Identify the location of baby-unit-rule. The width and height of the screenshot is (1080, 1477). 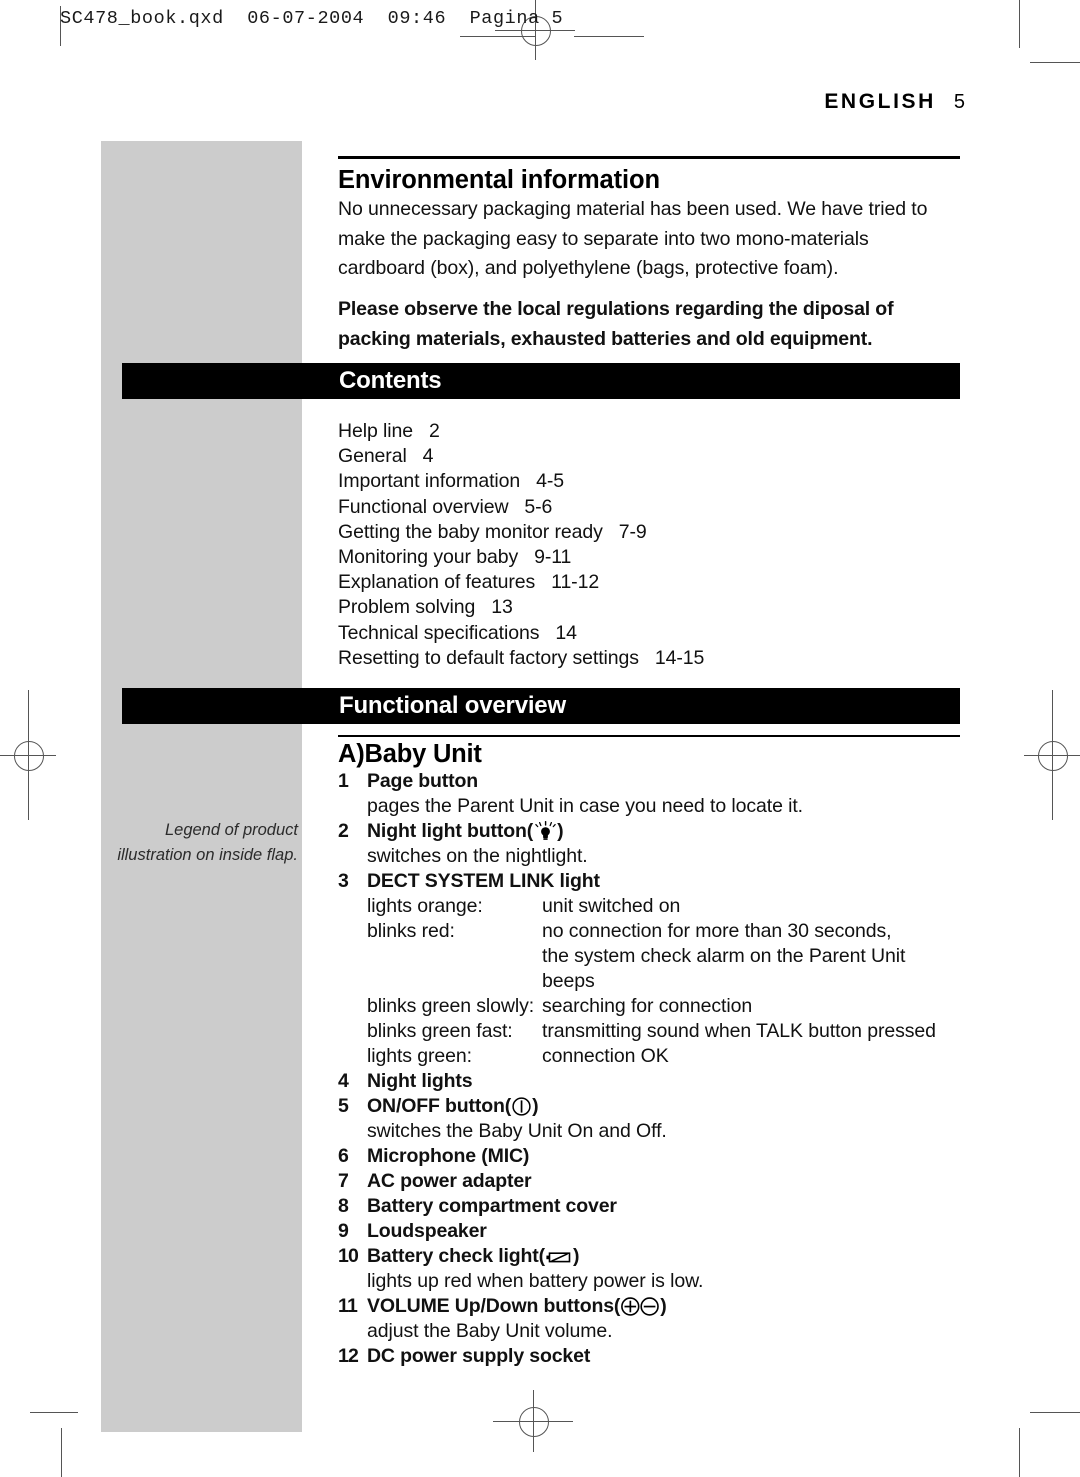
(649, 736).